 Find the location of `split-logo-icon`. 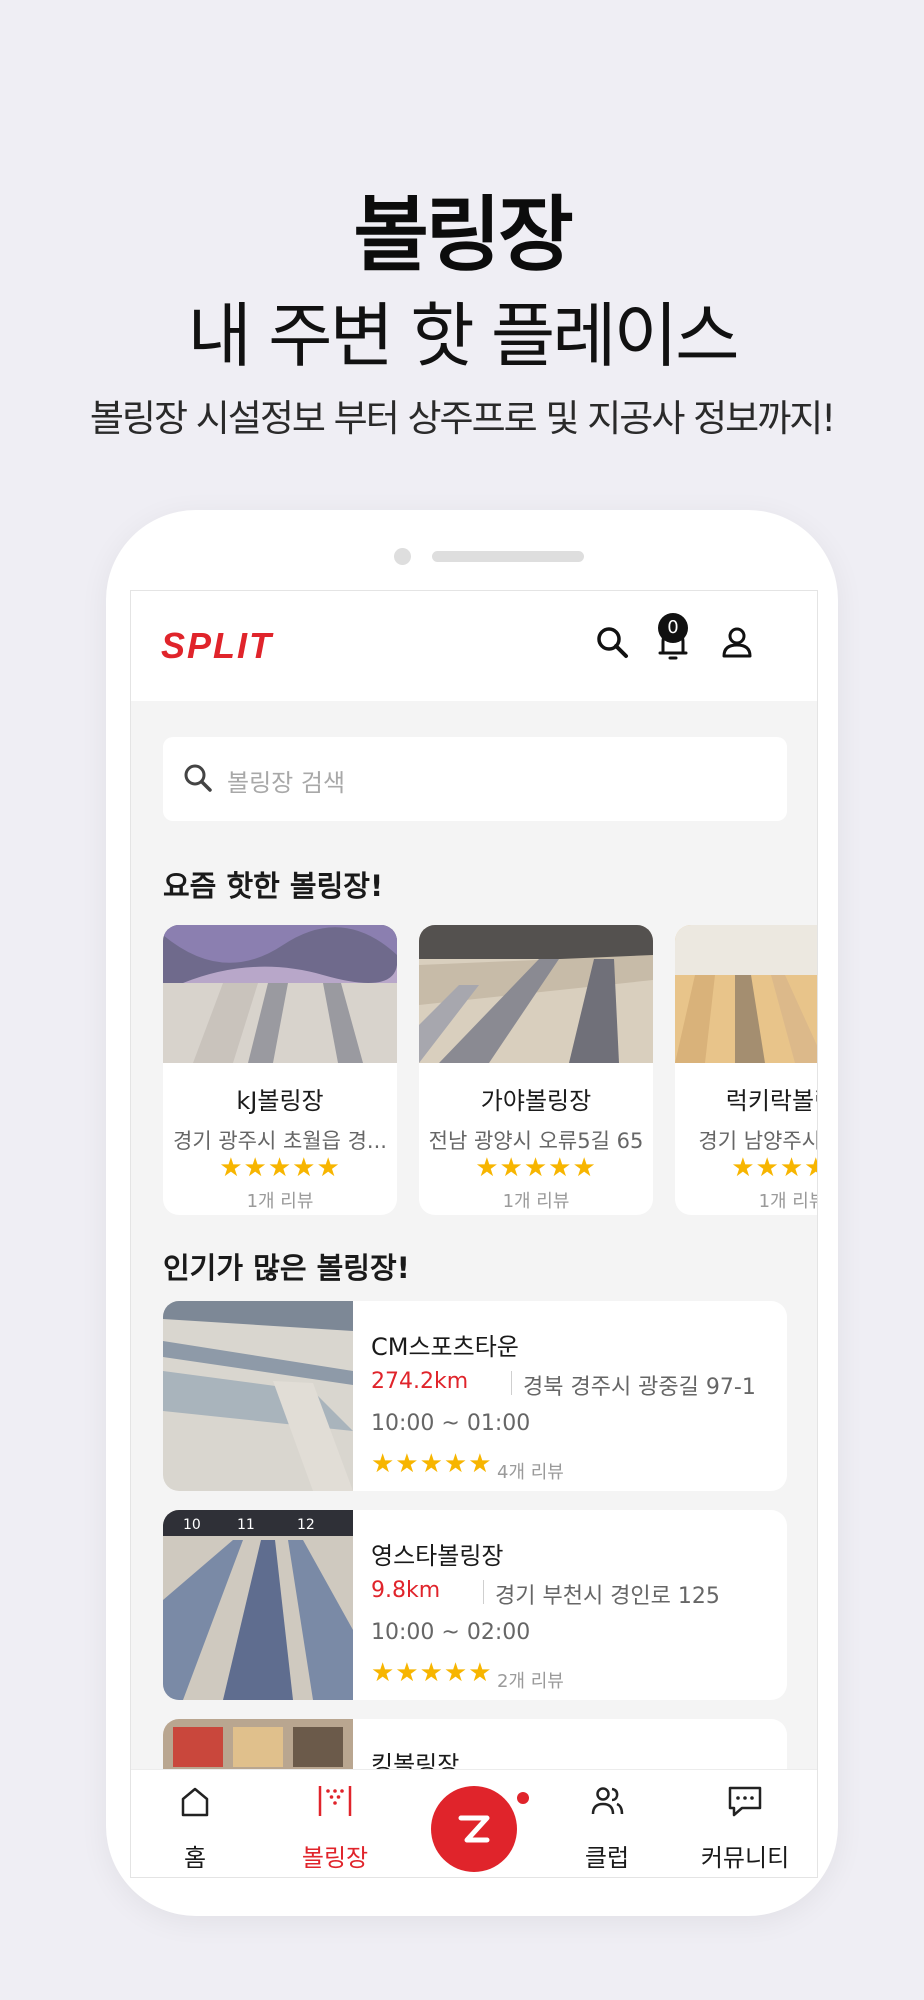

split-logo-icon is located at coordinates (474, 1829).